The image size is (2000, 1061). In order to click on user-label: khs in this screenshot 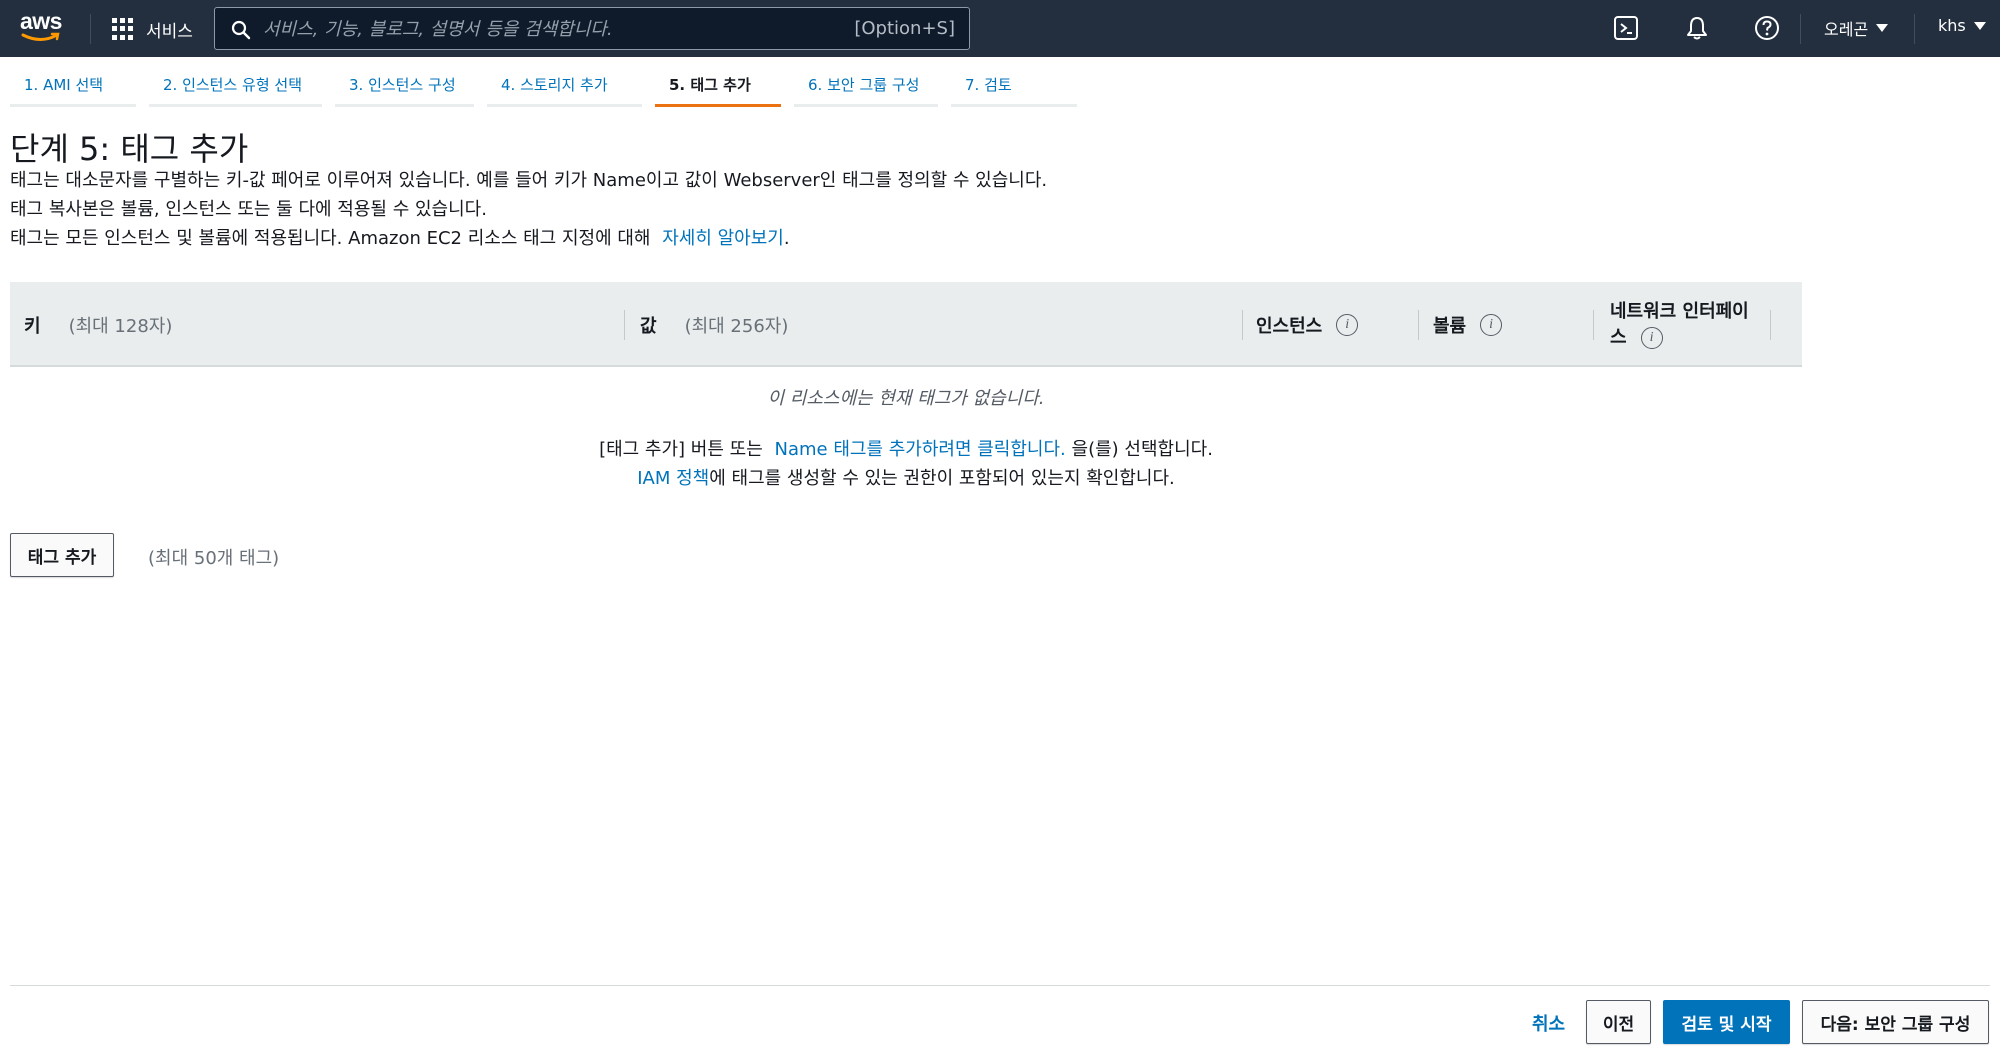, I will do `click(1952, 25)`.